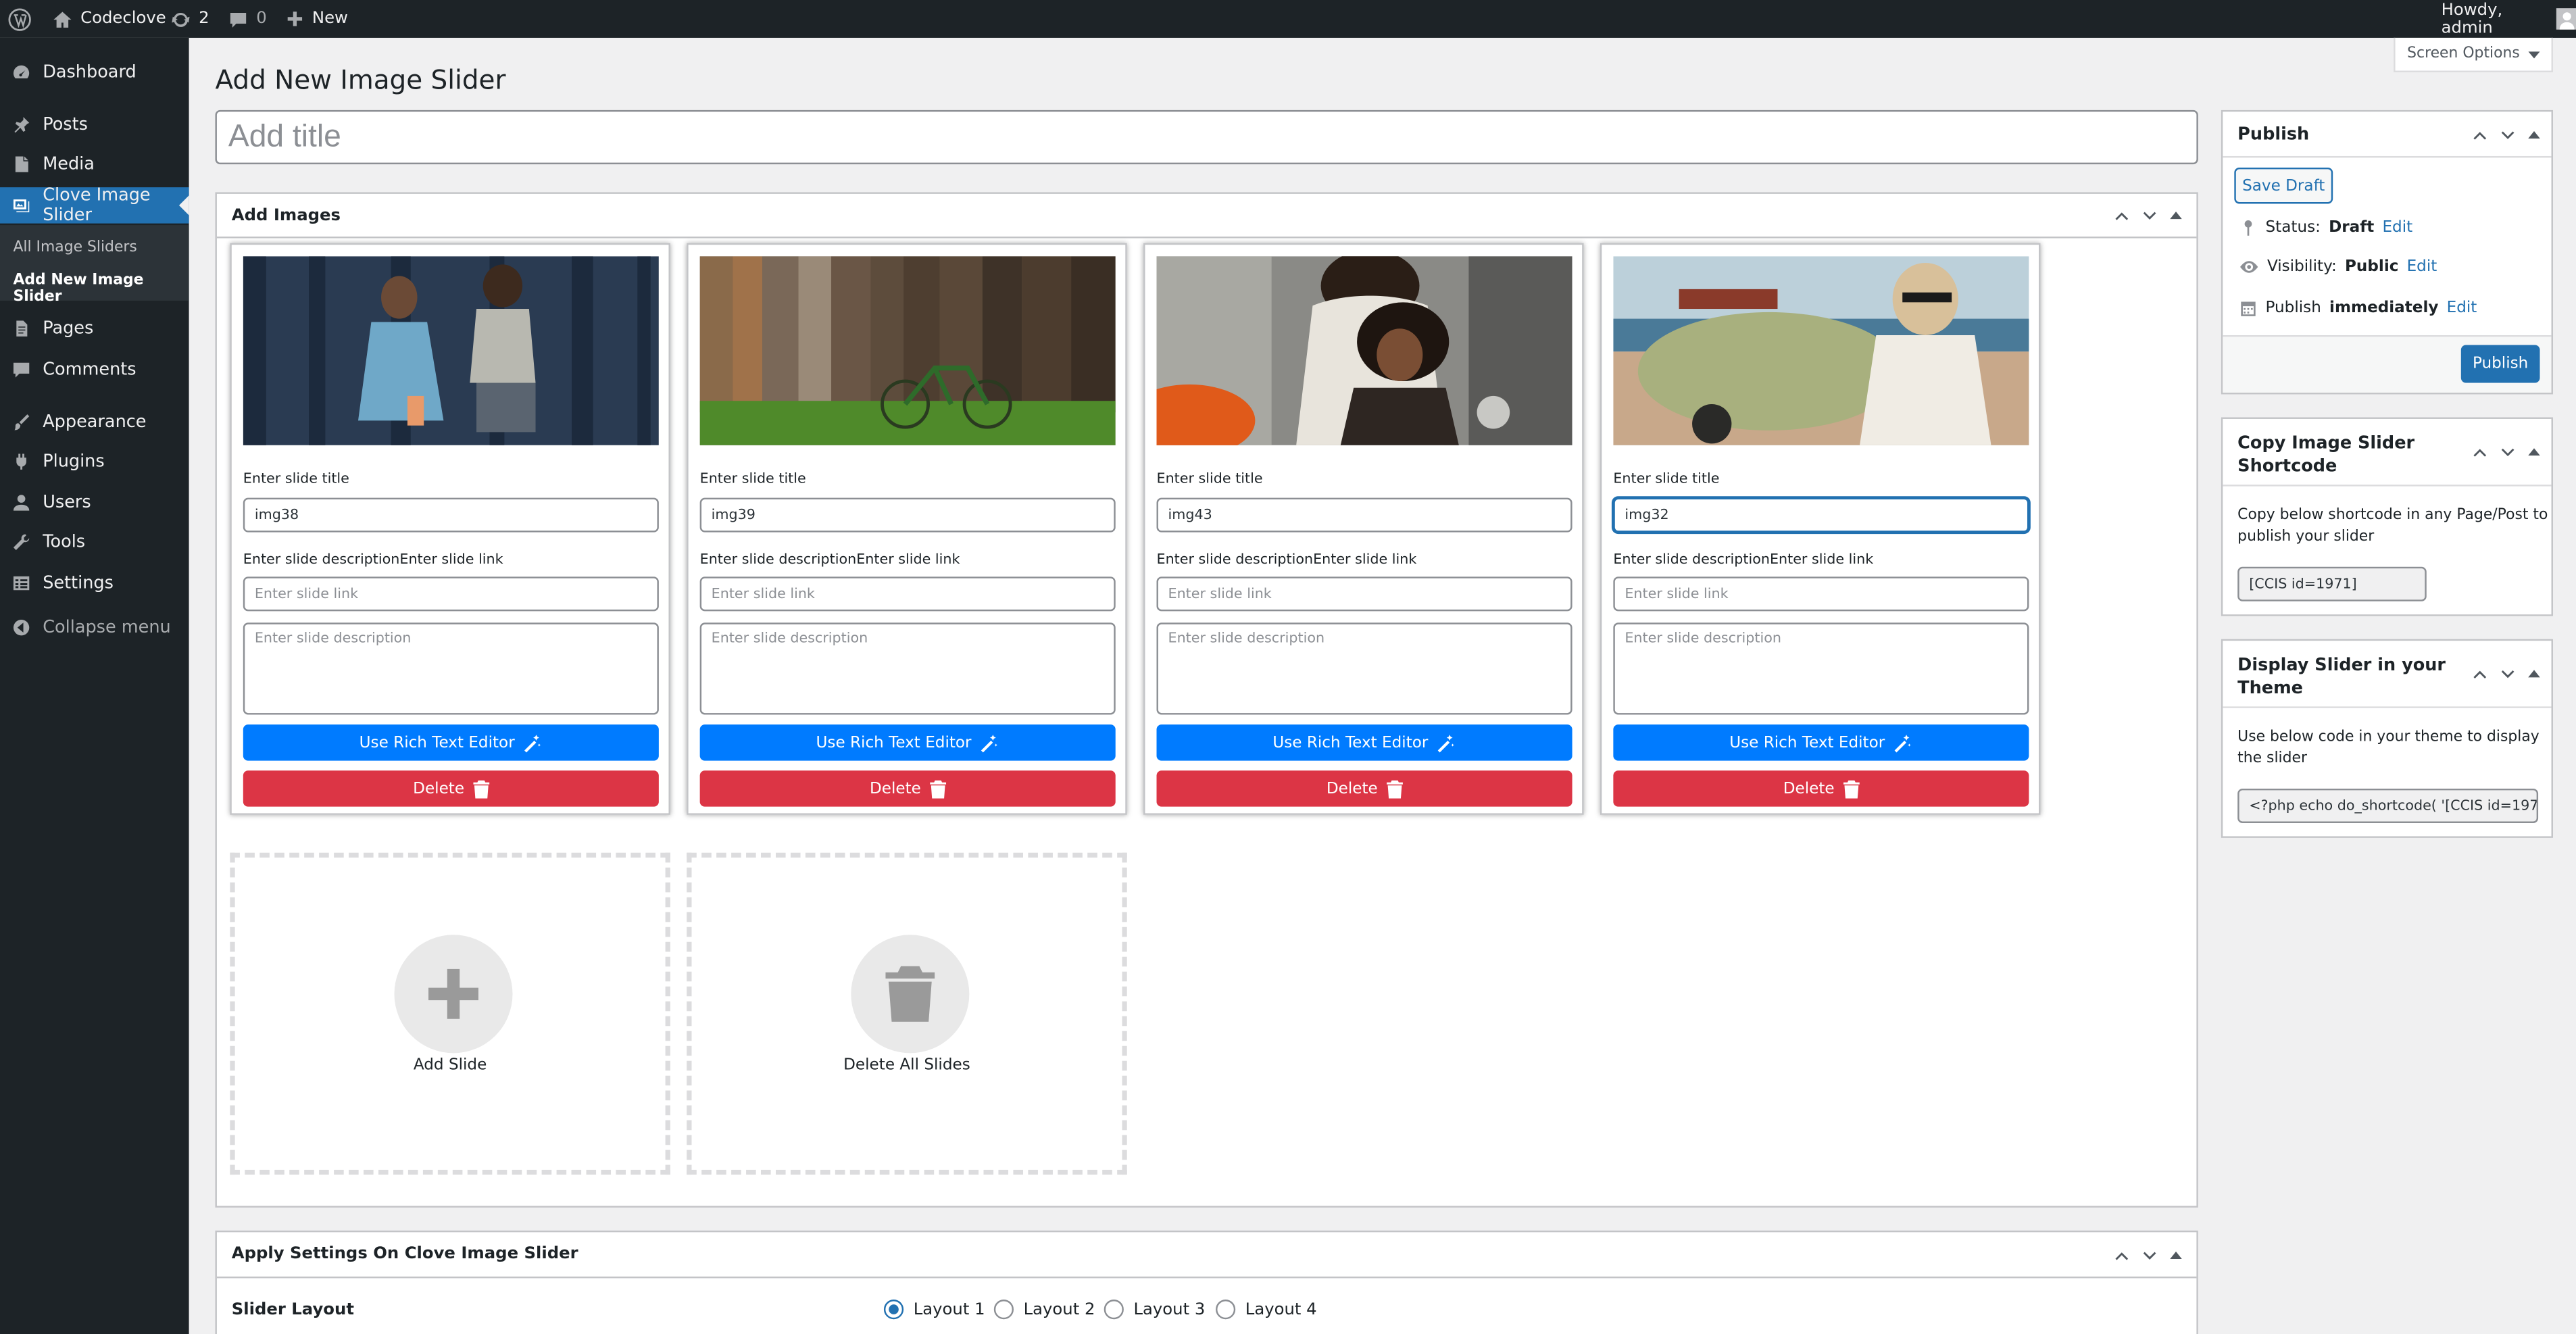  What do you see at coordinates (75, 248) in the screenshot?
I see `submenu-all-image-sliders: All Image Sliders` at bounding box center [75, 248].